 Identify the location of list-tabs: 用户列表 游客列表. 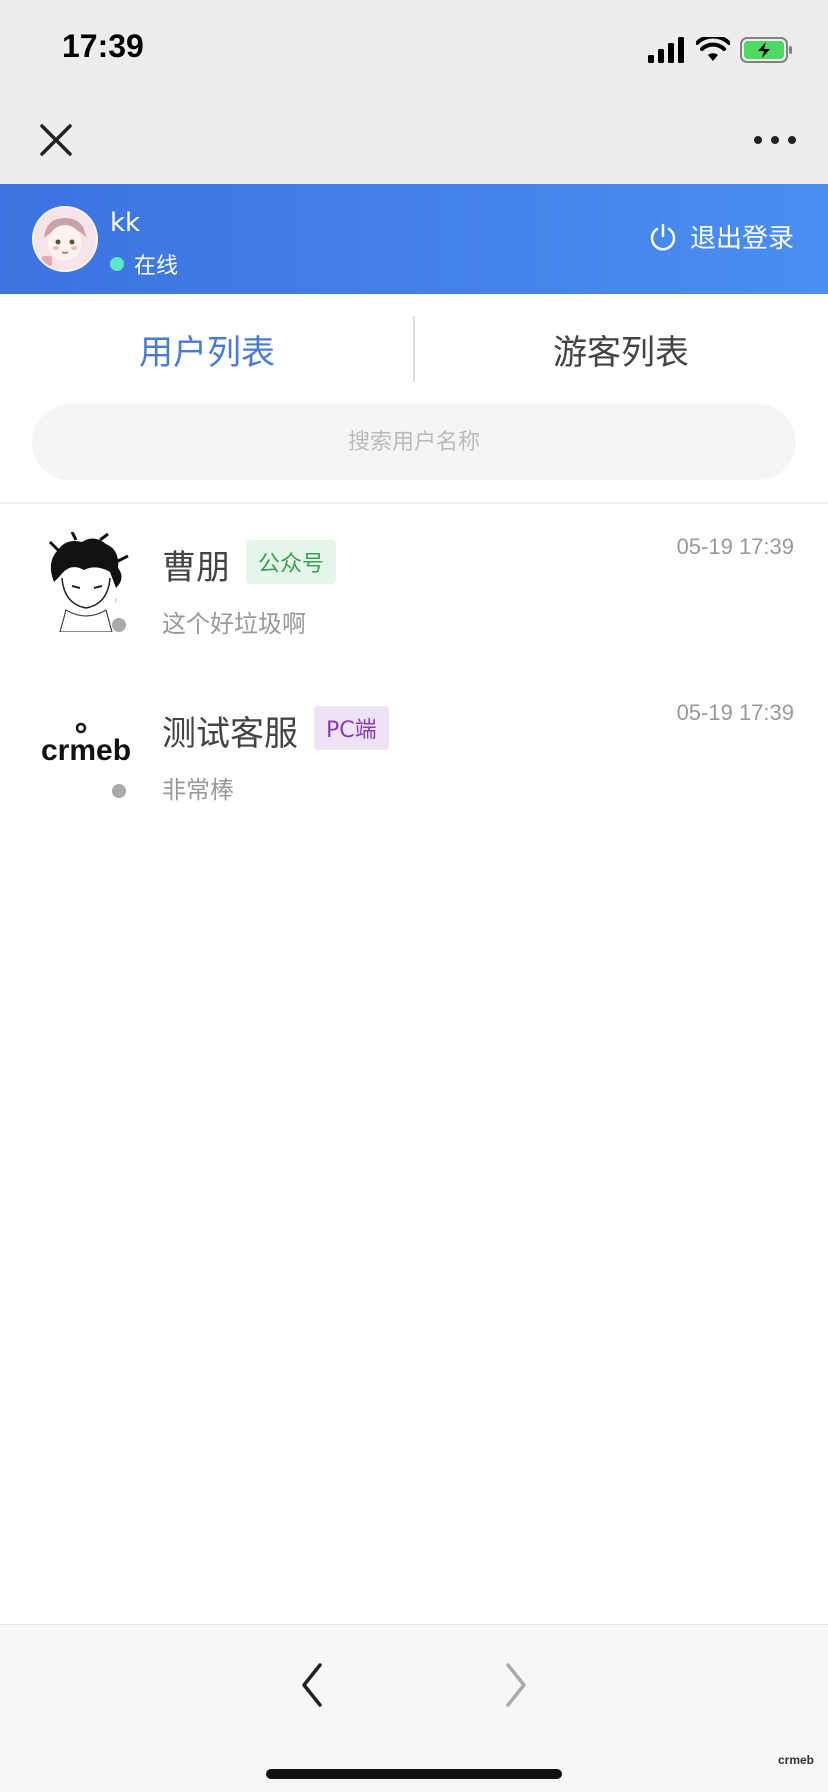
(414, 349).